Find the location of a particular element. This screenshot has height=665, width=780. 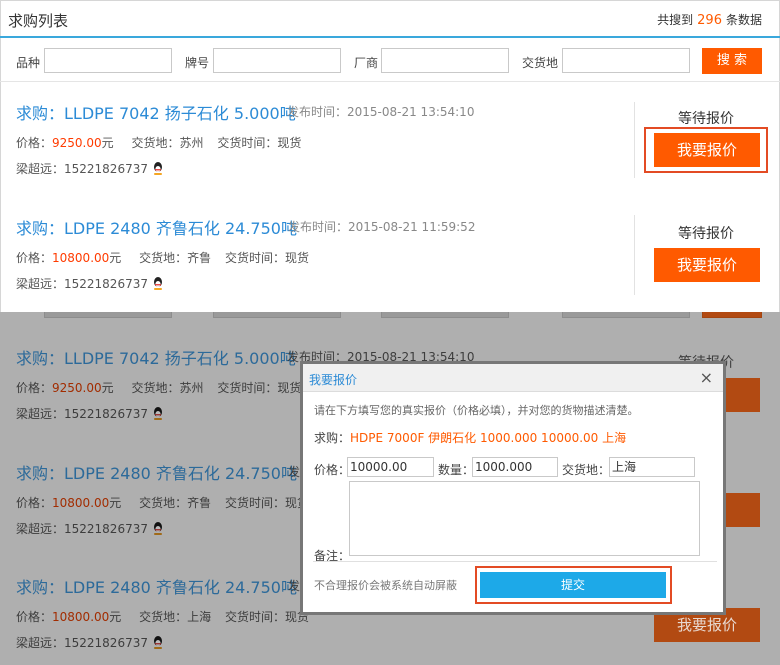

dialog-item-value: HDPE 7000F 伊朗石化 1000.000 10000.00 上海 is located at coordinates (488, 438).